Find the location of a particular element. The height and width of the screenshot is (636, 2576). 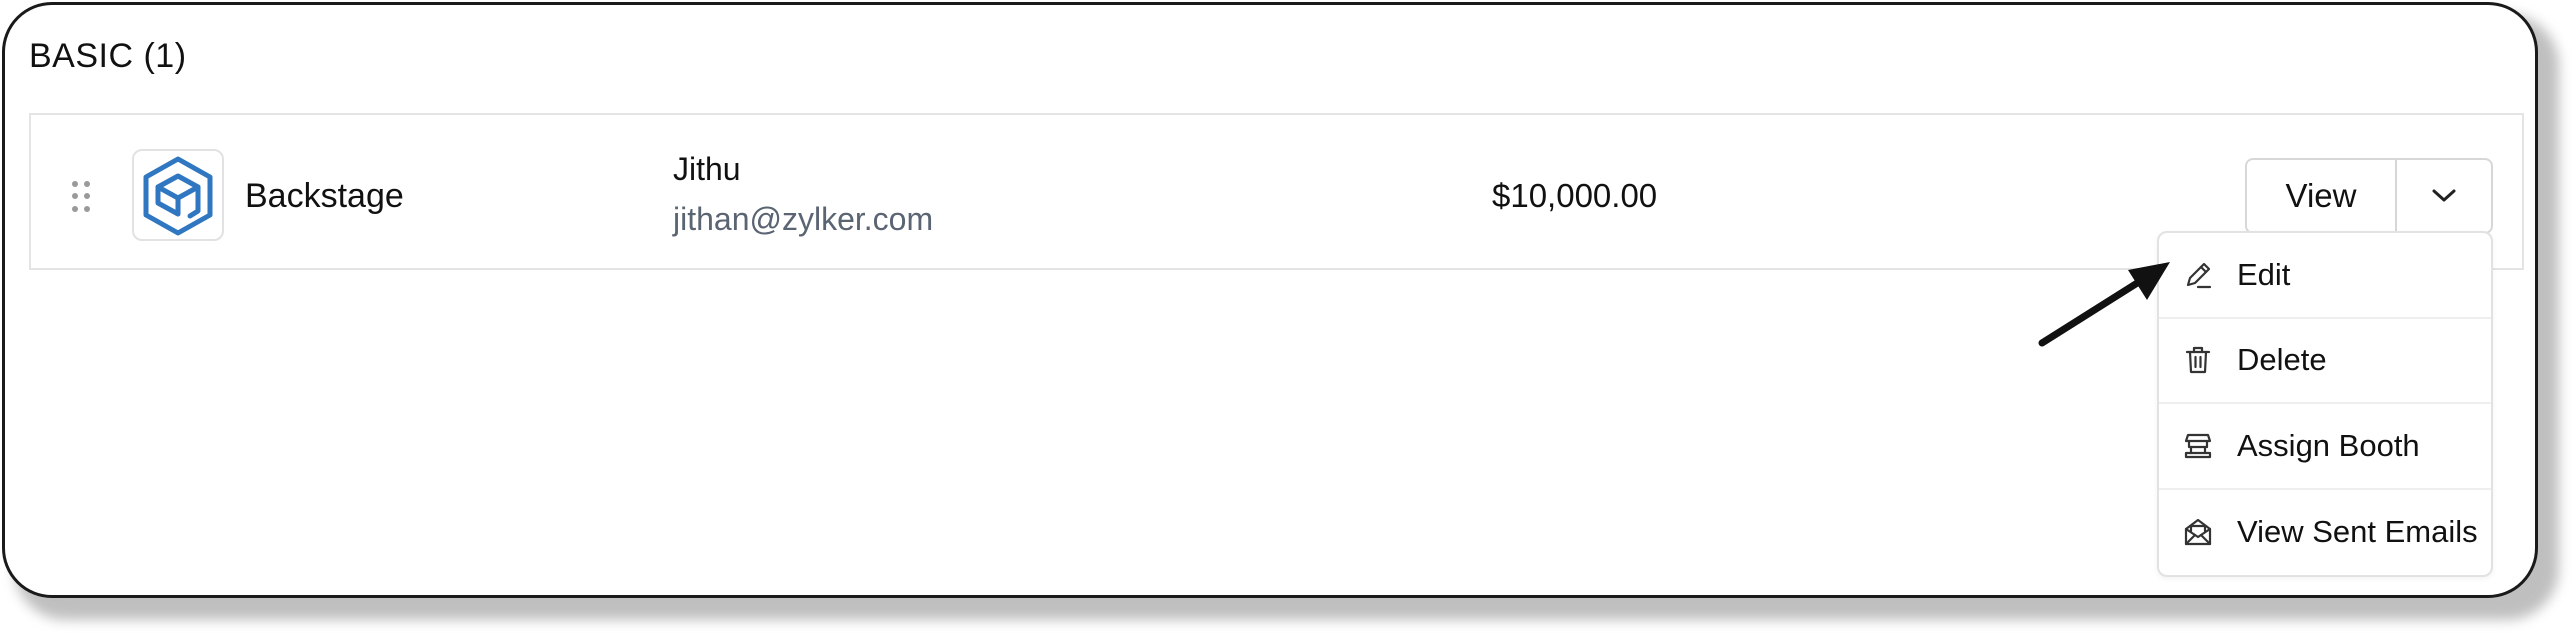

menu-item-label: Delete is located at coordinates (2282, 360).